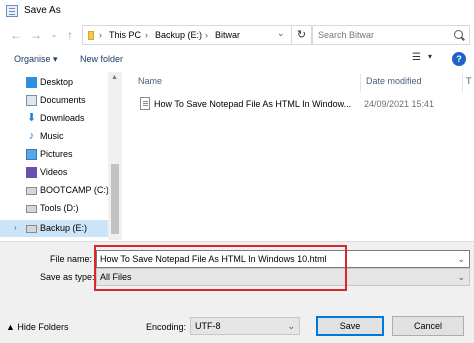  I want to click on address-bar: › This PC › Backup (E:) › Bitwar ⌄, so click(187, 35).